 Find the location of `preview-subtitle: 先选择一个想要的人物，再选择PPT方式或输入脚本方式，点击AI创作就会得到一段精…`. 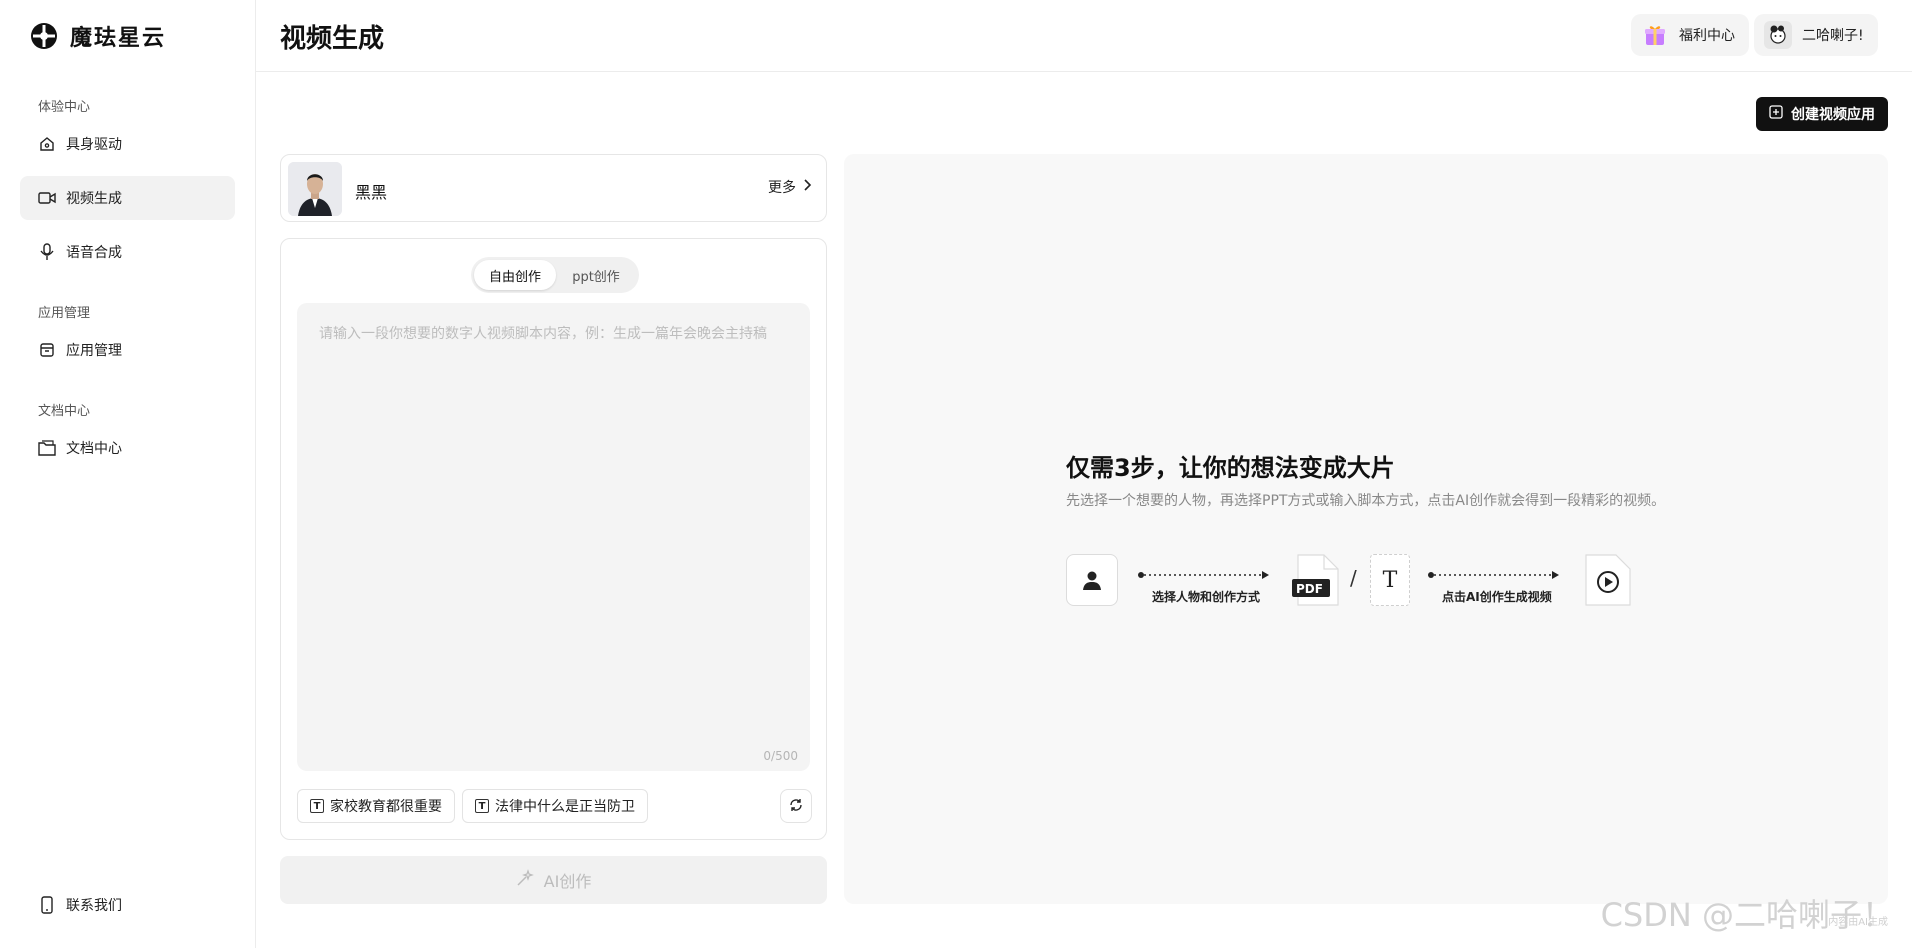

preview-subtitle: 先选择一个想要的人物，再选择PPT方式或输入脚本方式，点击AI创作就会得到一段精… is located at coordinates (1366, 501).